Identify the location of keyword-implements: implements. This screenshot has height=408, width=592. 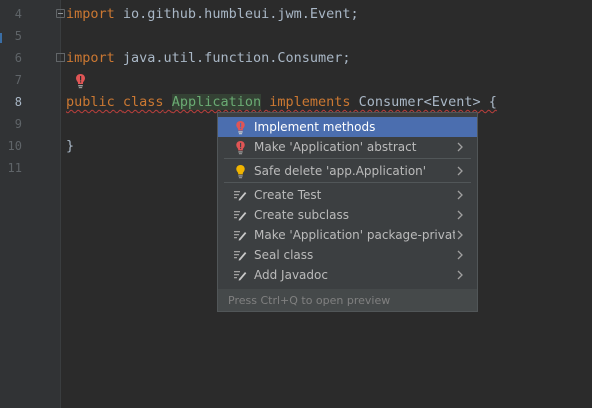
(310, 102).